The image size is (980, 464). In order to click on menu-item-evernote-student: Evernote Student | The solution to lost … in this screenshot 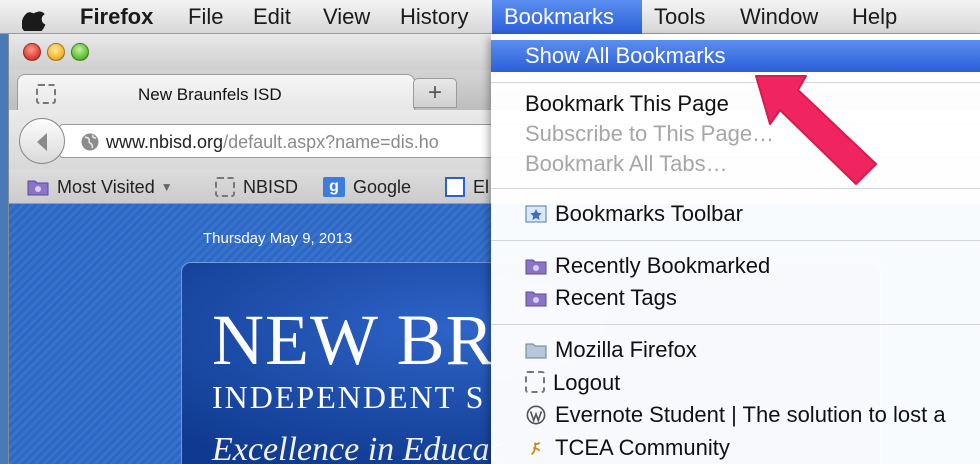, I will do `click(735, 415)`.